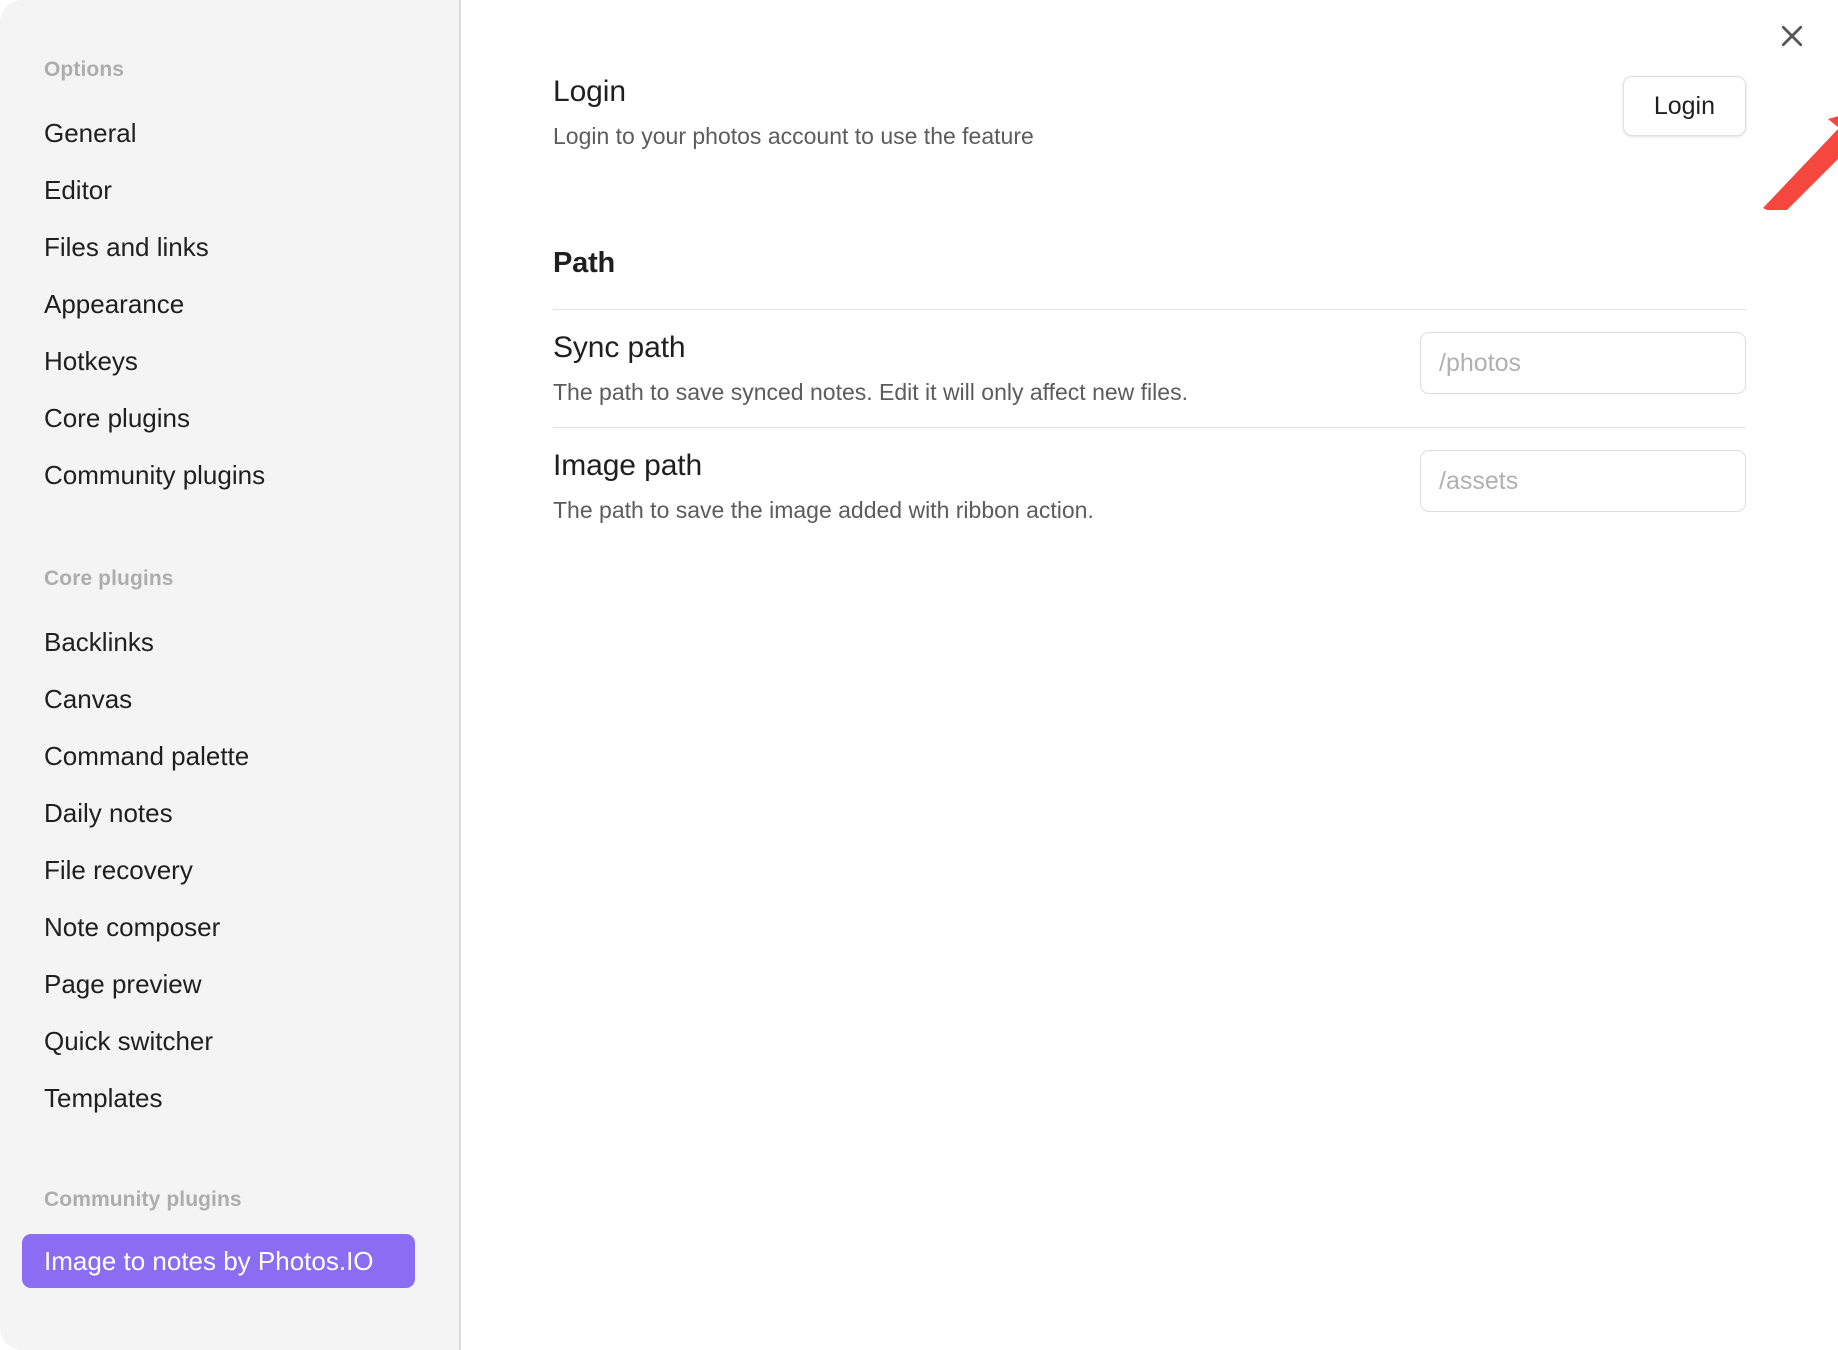 The height and width of the screenshot is (1350, 1838). Describe the element at coordinates (109, 578) in the screenshot. I see `sidebar-group-title-core-plugins: Core plugins` at that location.